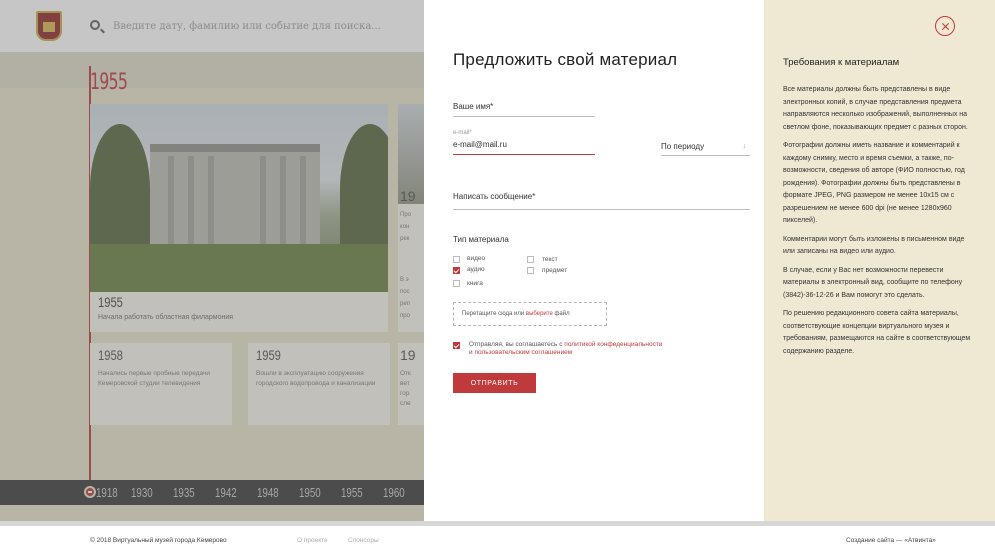 This screenshot has height=560, width=995. Describe the element at coordinates (524, 116) in the screenshot. I see `name-field-underline` at that location.